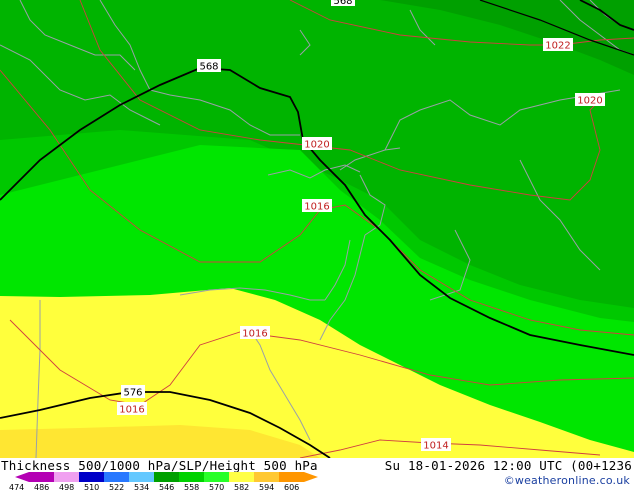 Image resolution: width=634 pixels, height=492 pixels. What do you see at coordinates (311, 477) in the screenshot?
I see `colorbar-arrow-right` at bounding box center [311, 477].